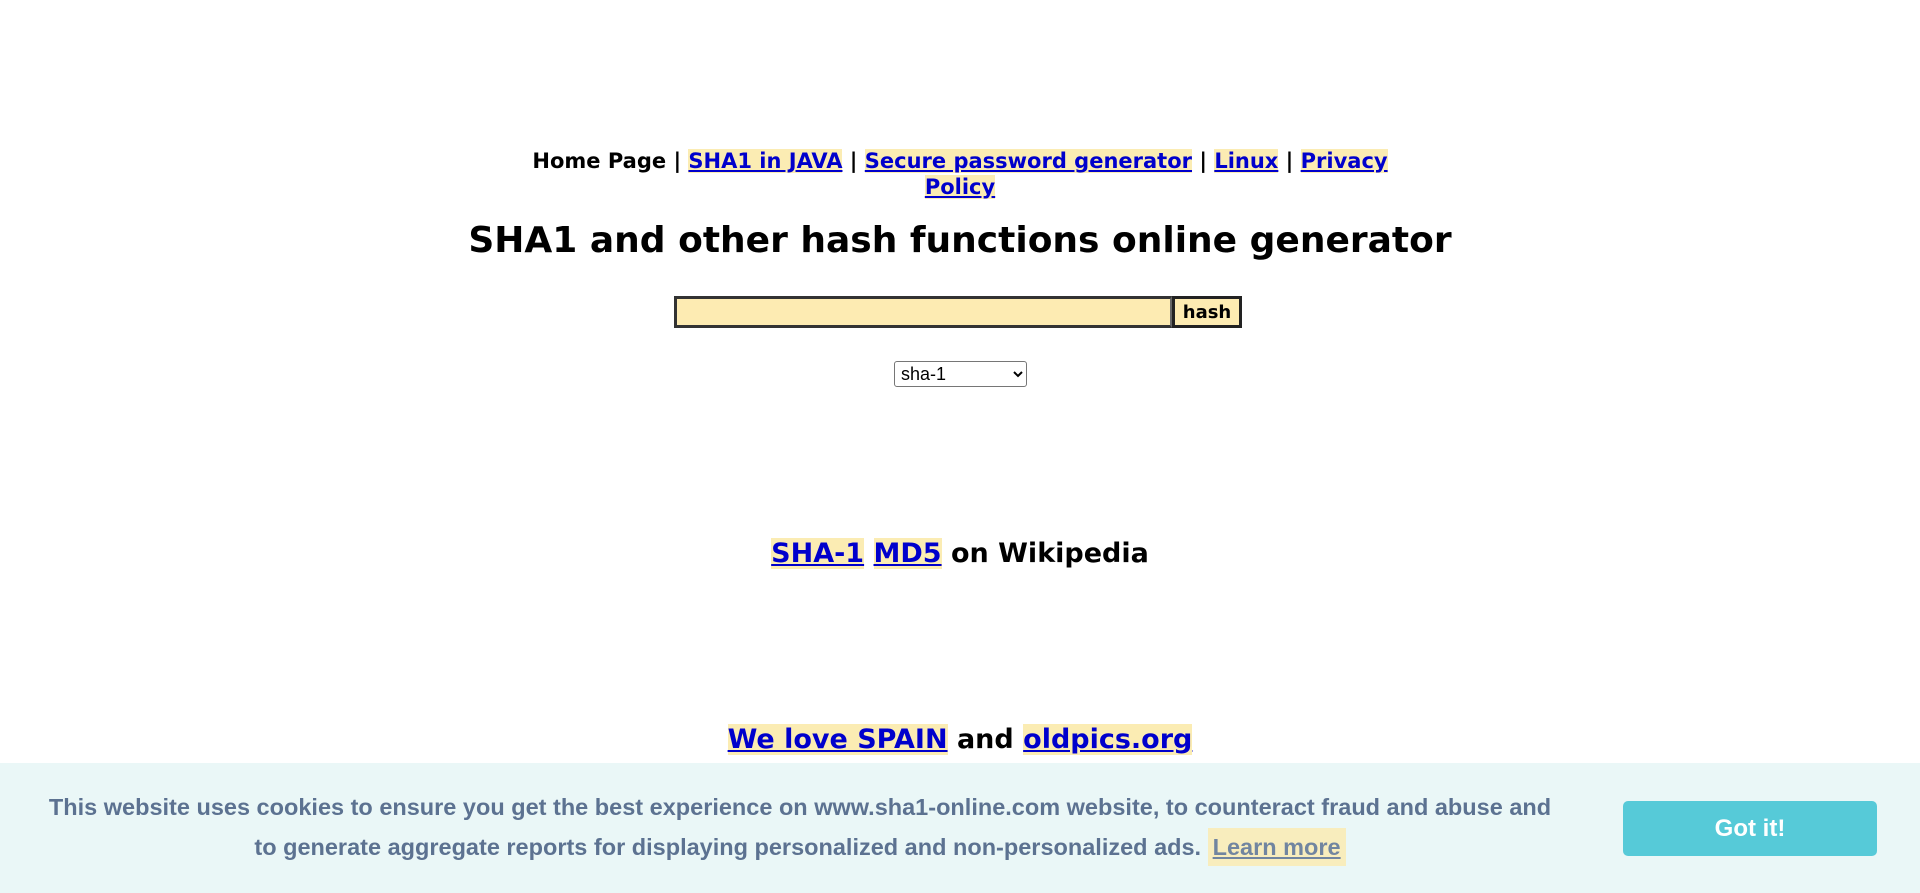 Image resolution: width=1920 pixels, height=893 pixels. Describe the element at coordinates (923, 312) in the screenshot. I see `hash-input` at that location.